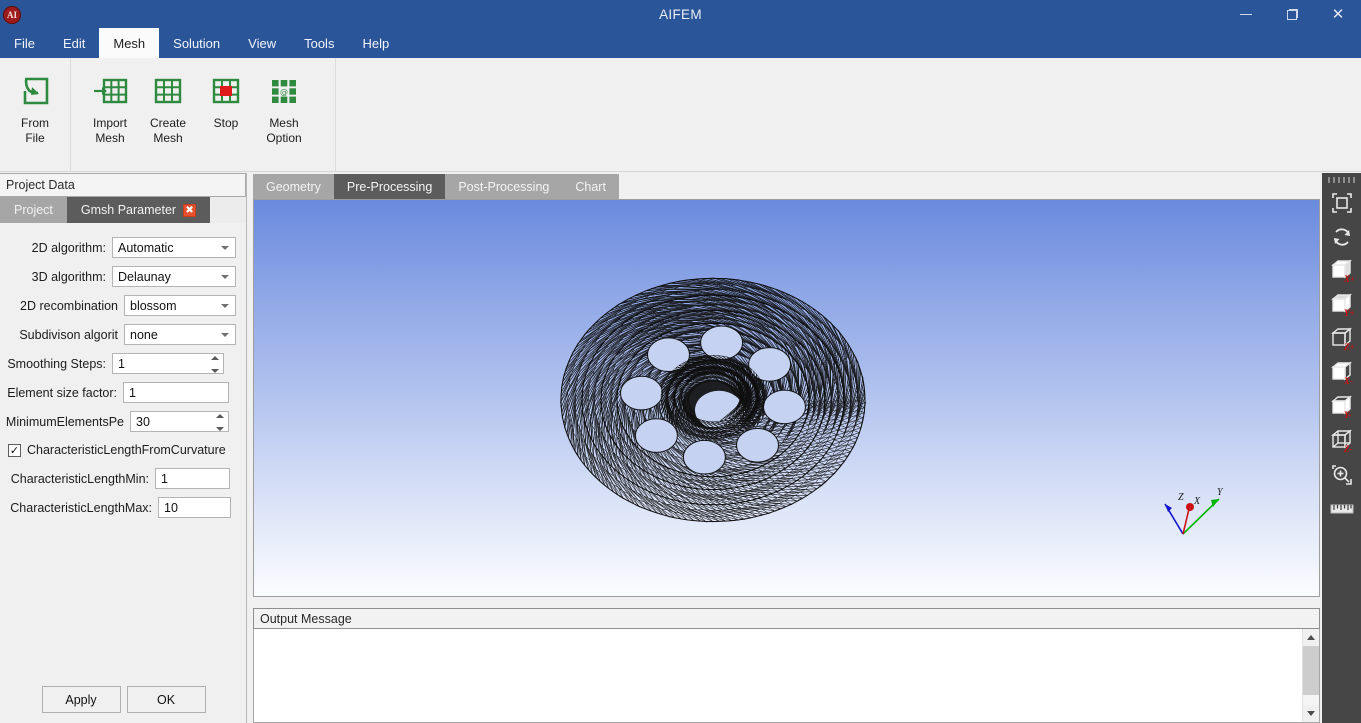  I want to click on ribbon-group-file: From File, so click(35, 115).